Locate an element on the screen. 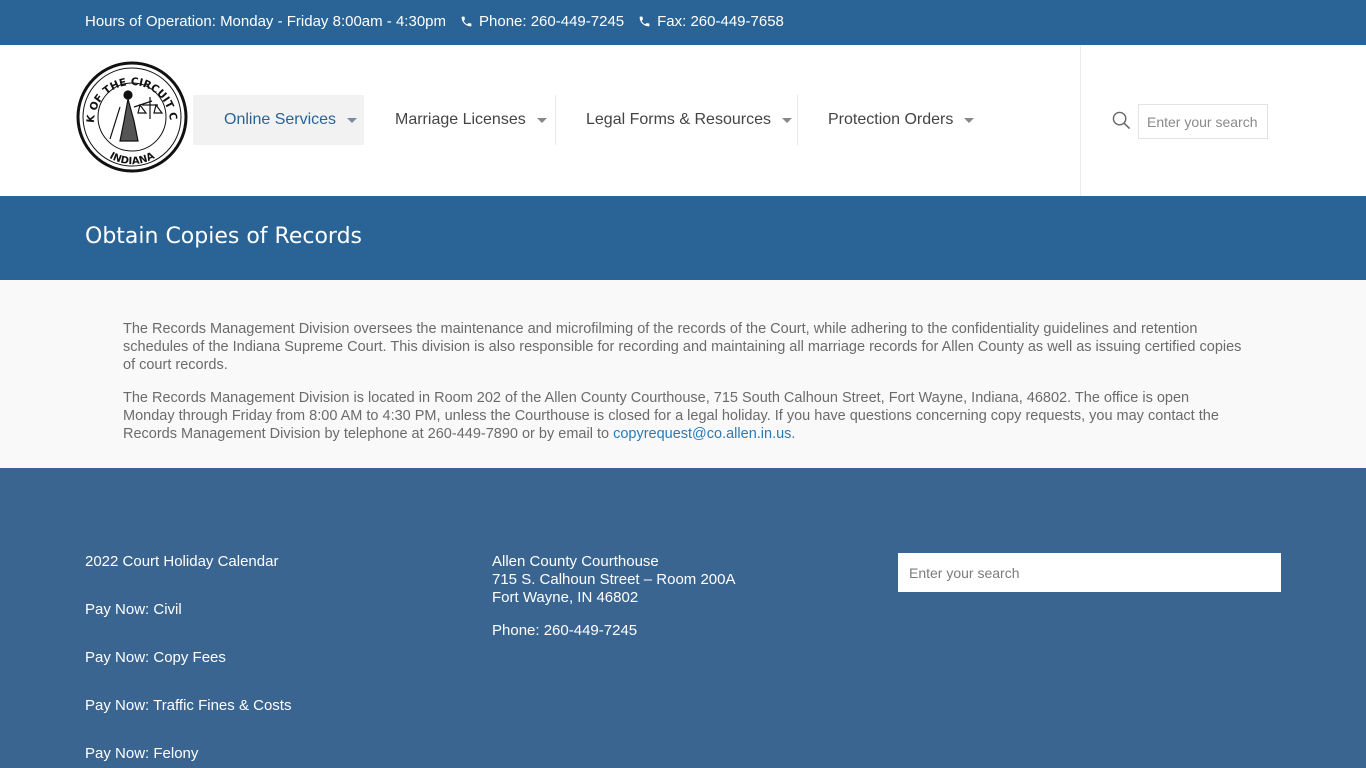 This screenshot has height=768, width=1366. nav-label: Protection Orders is located at coordinates (891, 119).